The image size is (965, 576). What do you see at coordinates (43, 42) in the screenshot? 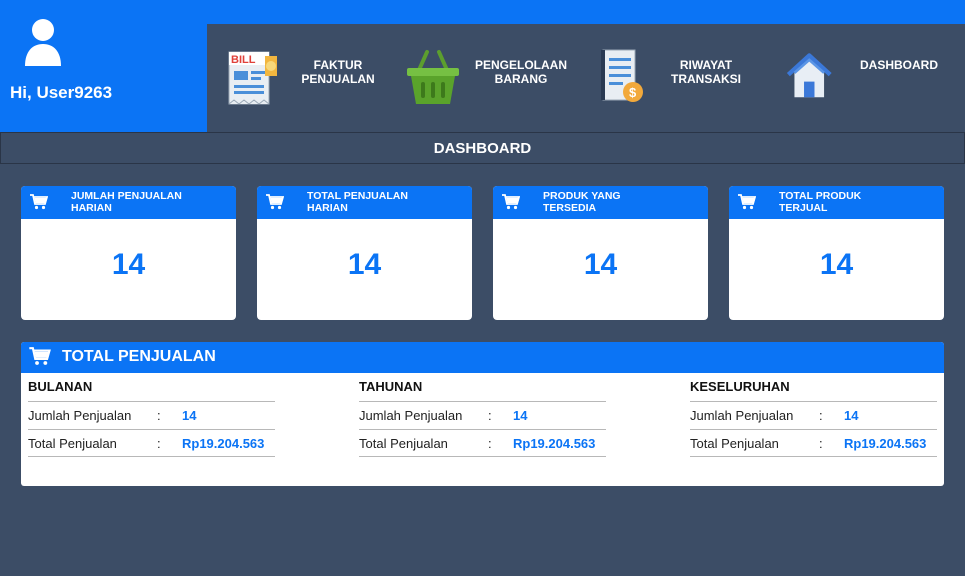
I see `user-icon` at bounding box center [43, 42].